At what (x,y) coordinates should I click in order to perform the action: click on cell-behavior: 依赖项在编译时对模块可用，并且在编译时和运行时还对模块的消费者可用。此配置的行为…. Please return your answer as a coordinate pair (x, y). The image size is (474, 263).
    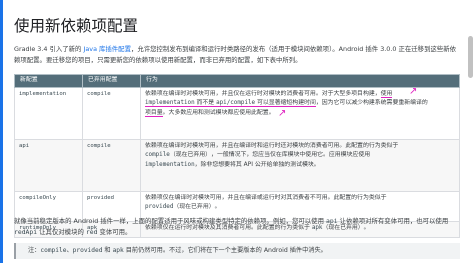
    Looking at the image, I should click on (300, 165).